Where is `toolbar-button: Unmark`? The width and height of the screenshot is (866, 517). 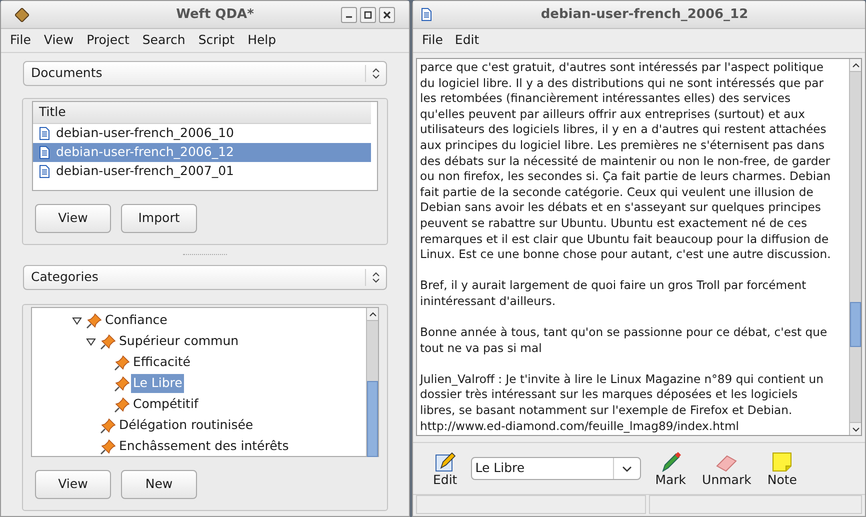 toolbar-button: Unmark is located at coordinates (727, 468).